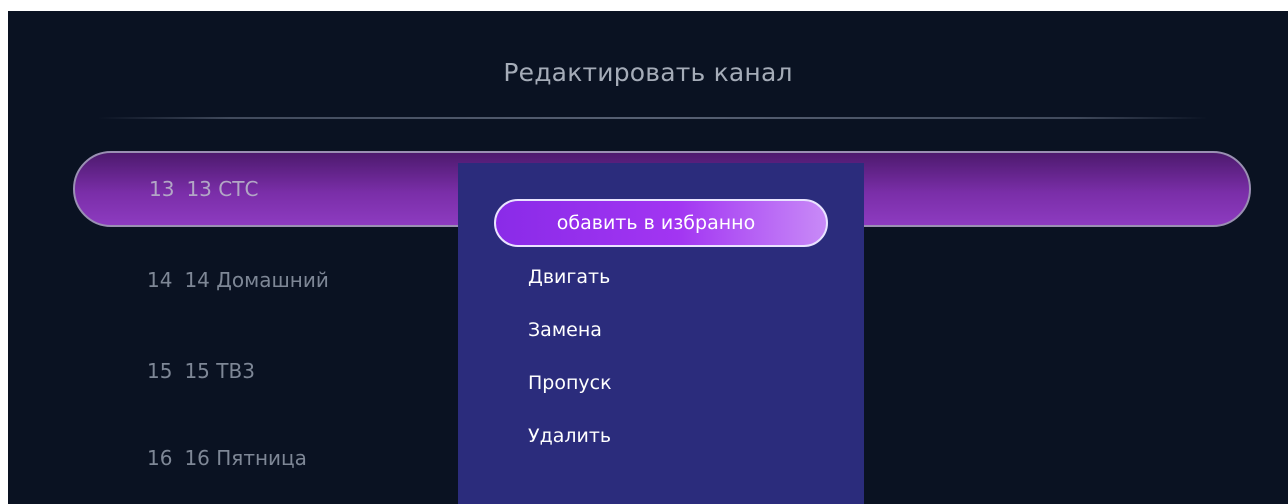  Describe the element at coordinates (245, 458) in the screenshot. I see `channel-name: 16 Пятница` at that location.